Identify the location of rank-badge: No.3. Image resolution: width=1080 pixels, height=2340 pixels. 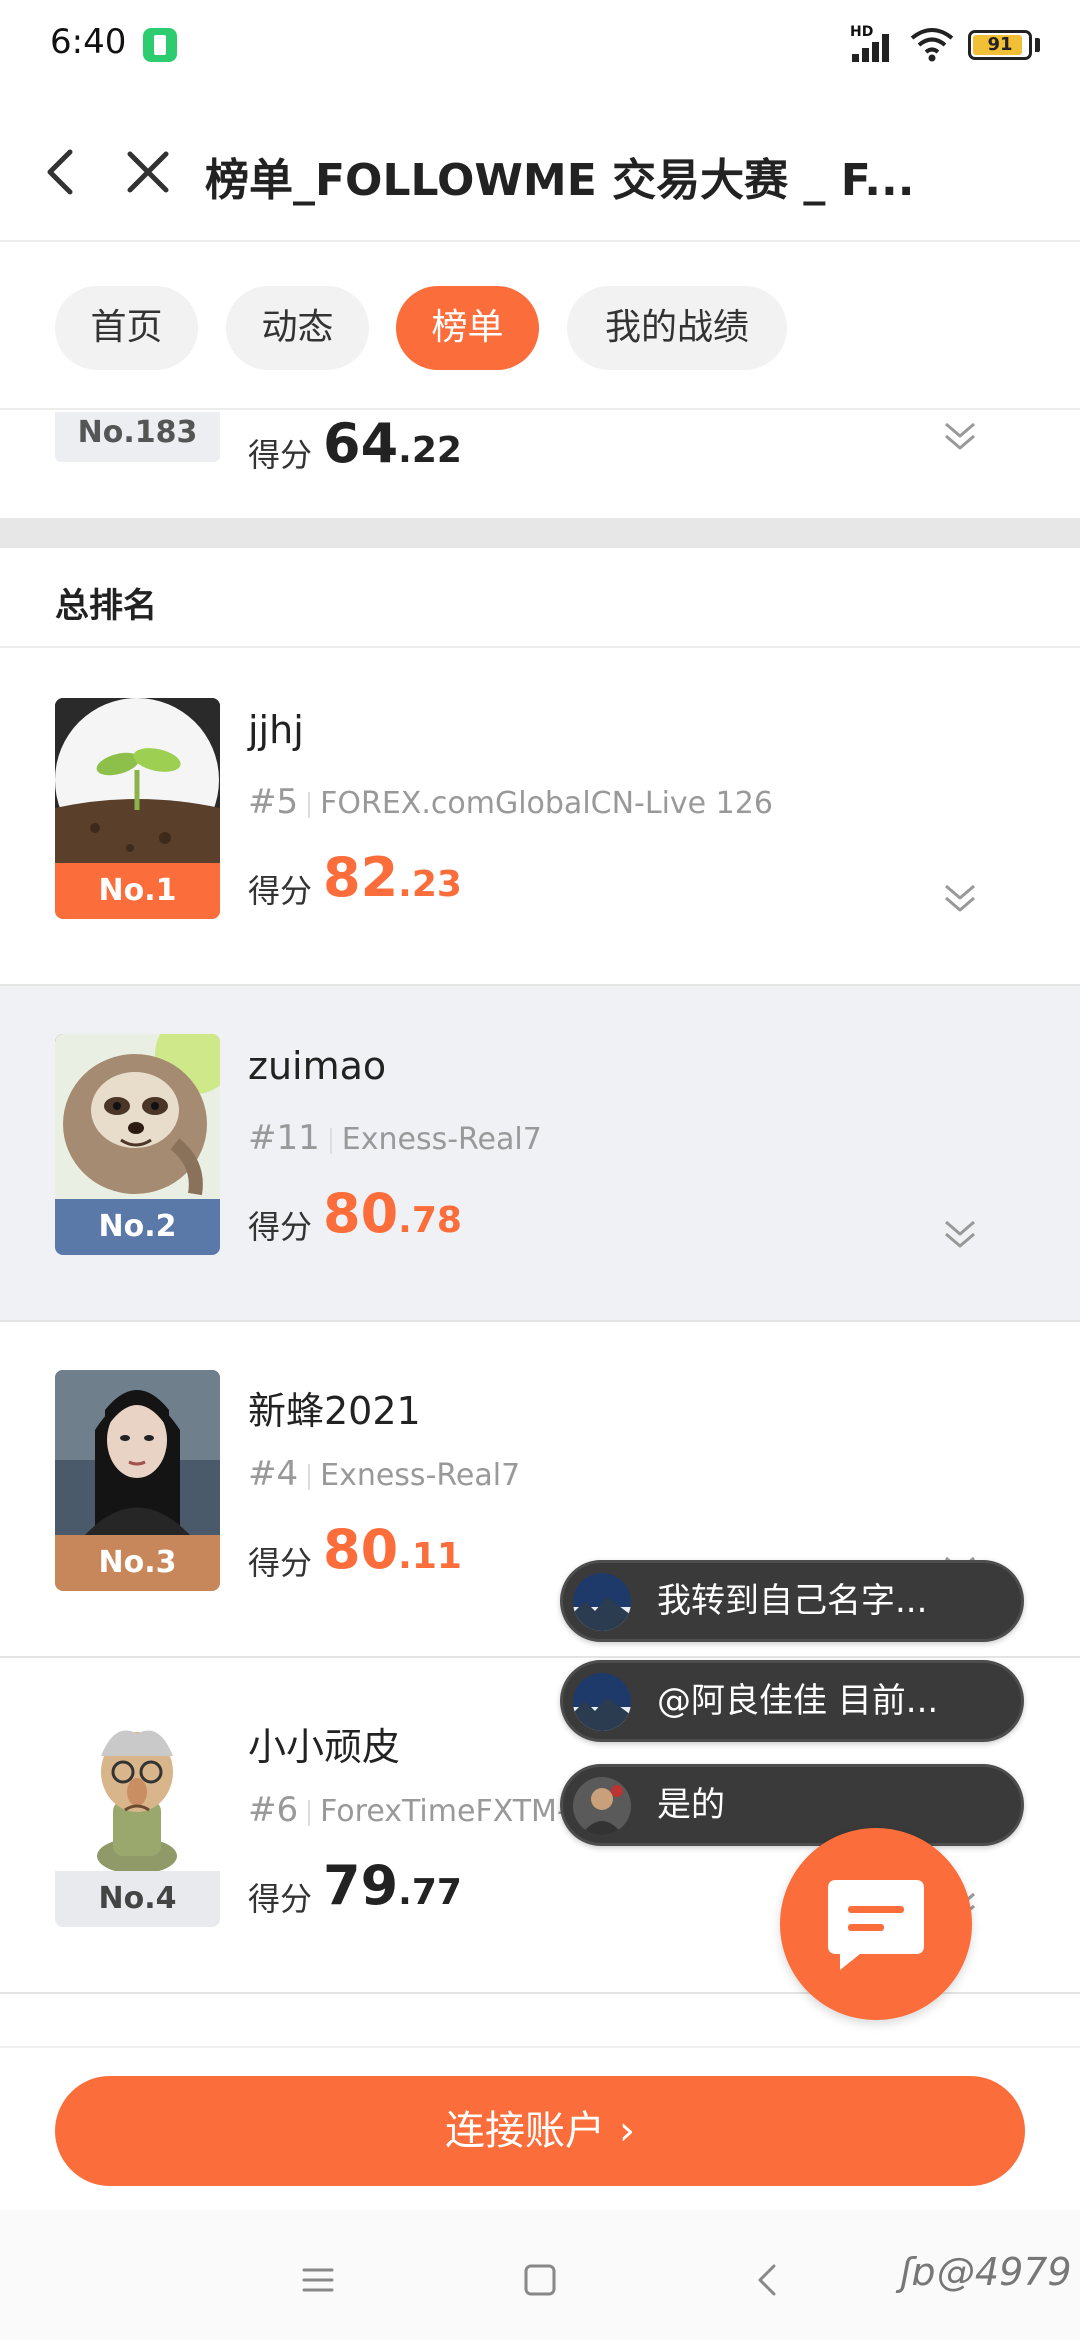
(137, 1563).